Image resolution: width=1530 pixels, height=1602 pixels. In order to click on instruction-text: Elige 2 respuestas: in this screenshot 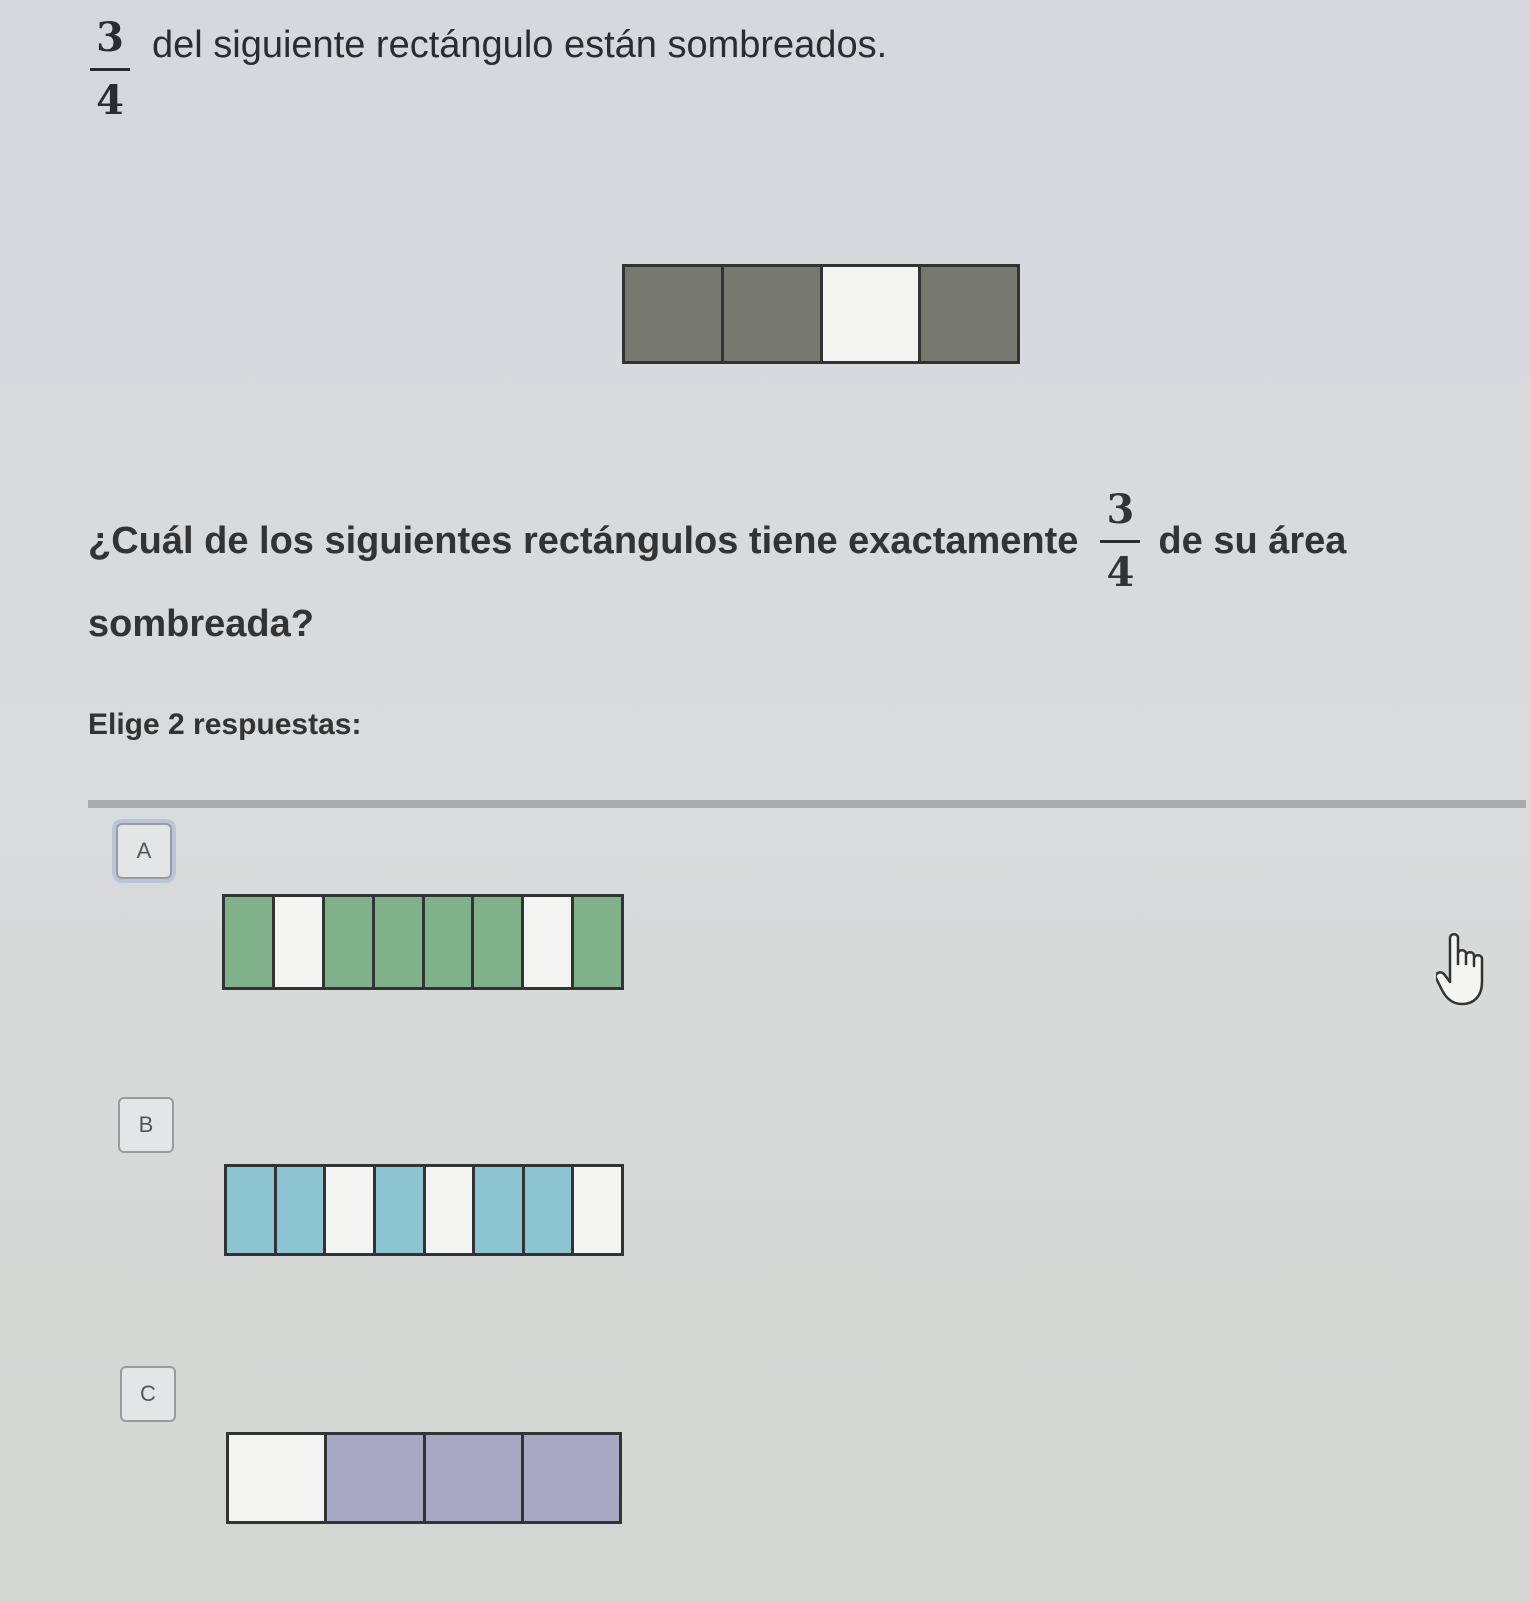, I will do `click(225, 724)`.